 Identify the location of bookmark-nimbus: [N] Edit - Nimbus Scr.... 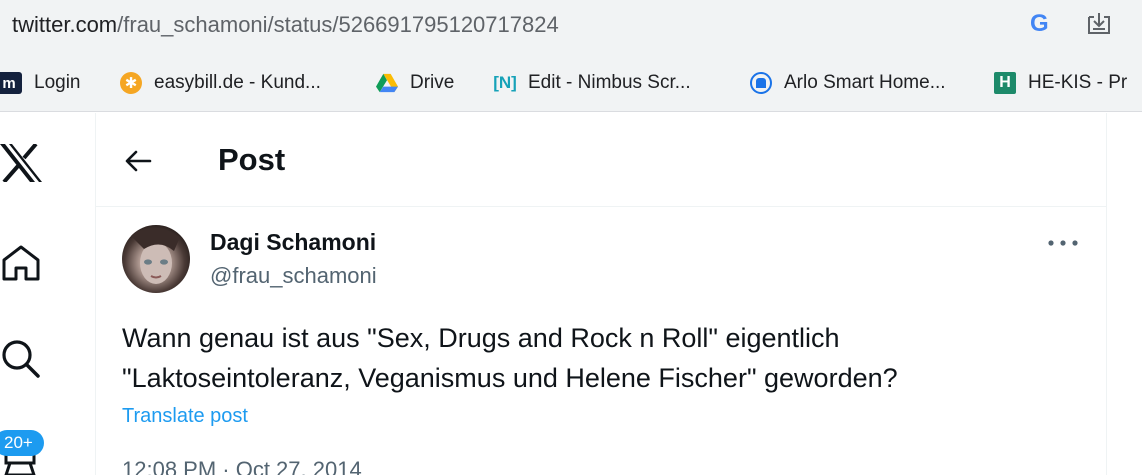
(592, 83).